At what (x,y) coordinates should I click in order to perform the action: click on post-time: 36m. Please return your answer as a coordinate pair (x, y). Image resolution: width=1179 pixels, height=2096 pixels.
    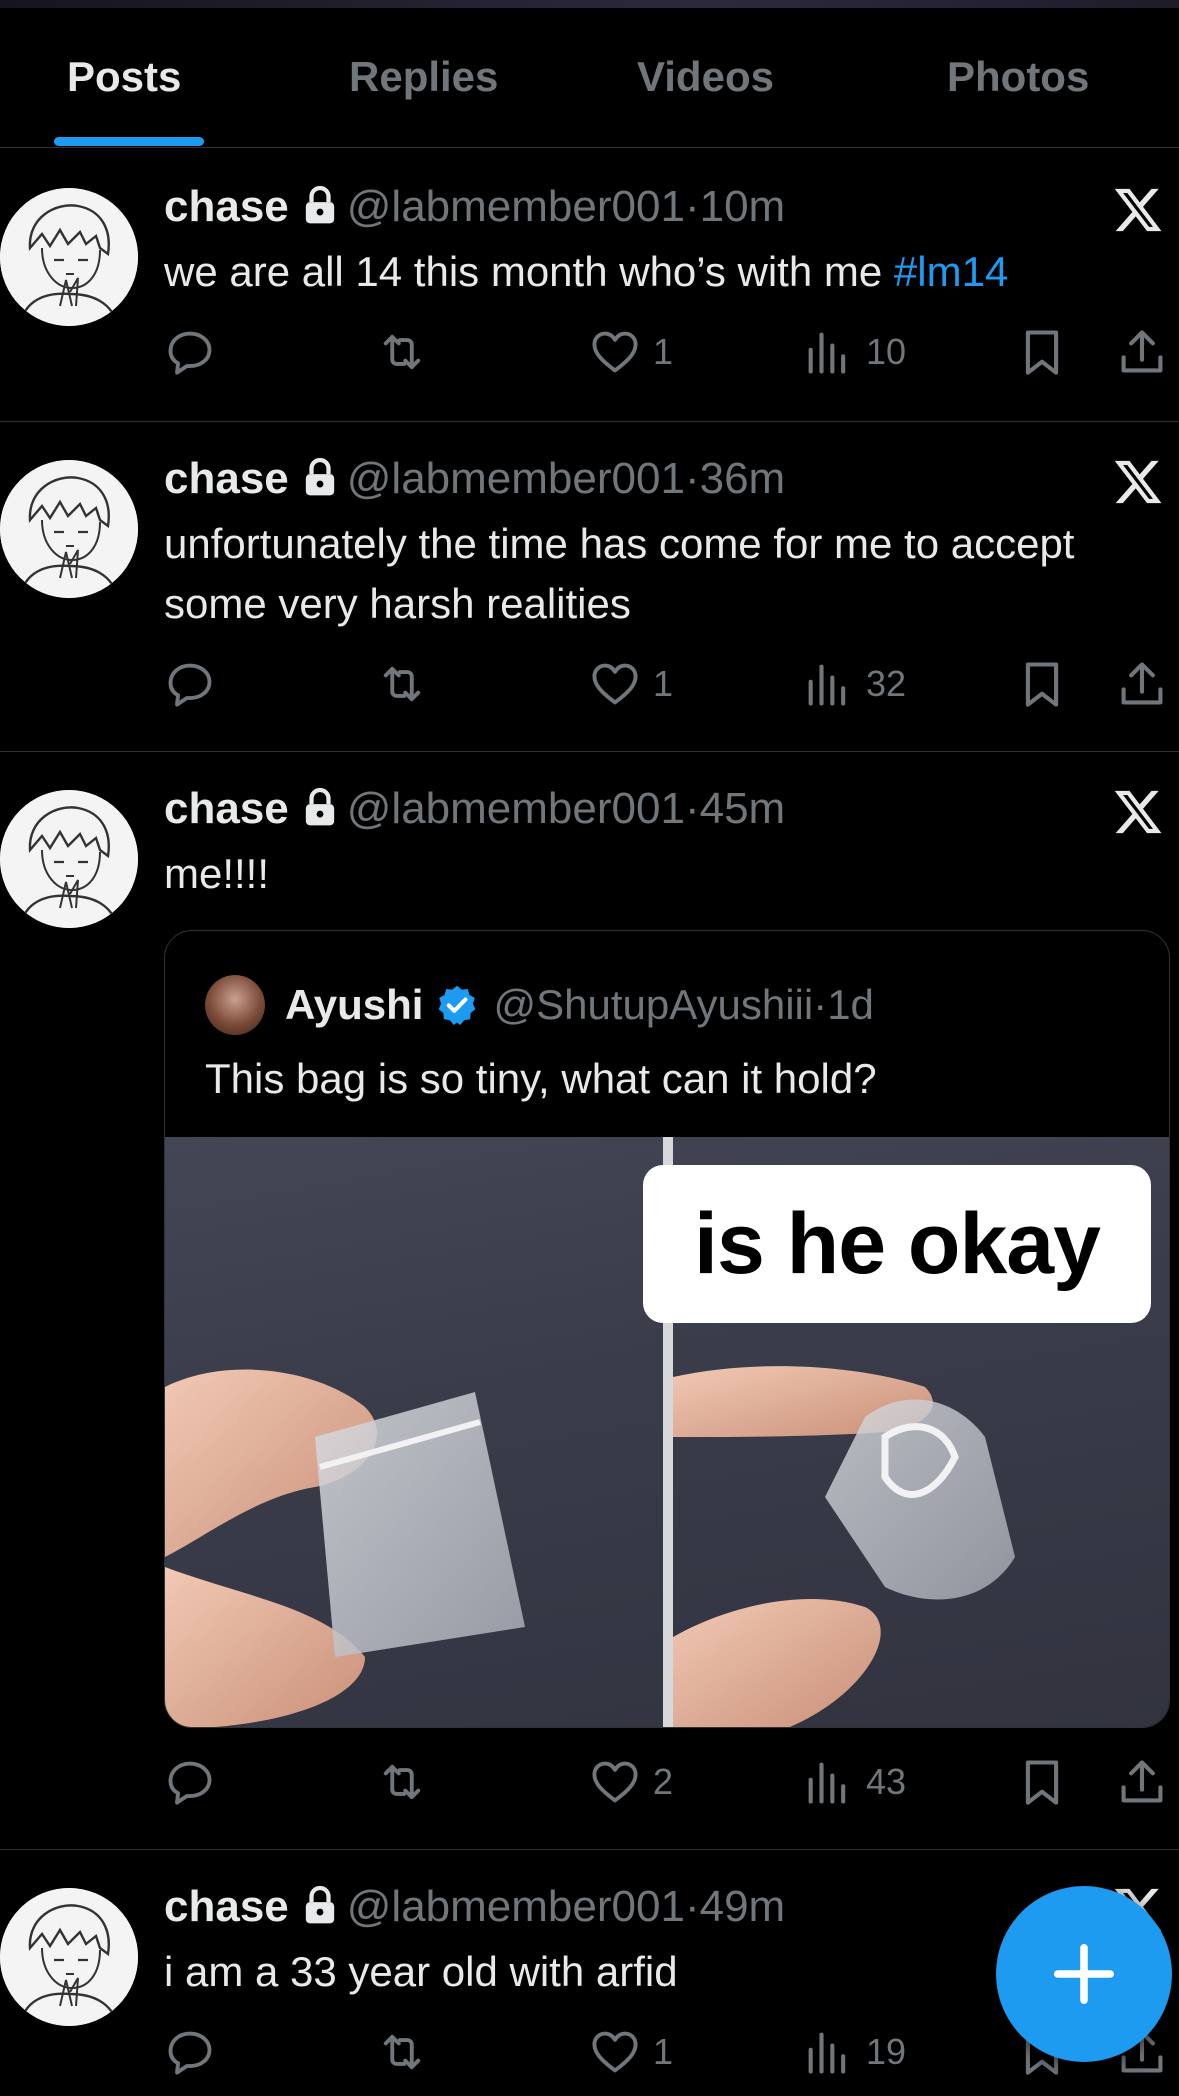
    Looking at the image, I should click on (743, 478).